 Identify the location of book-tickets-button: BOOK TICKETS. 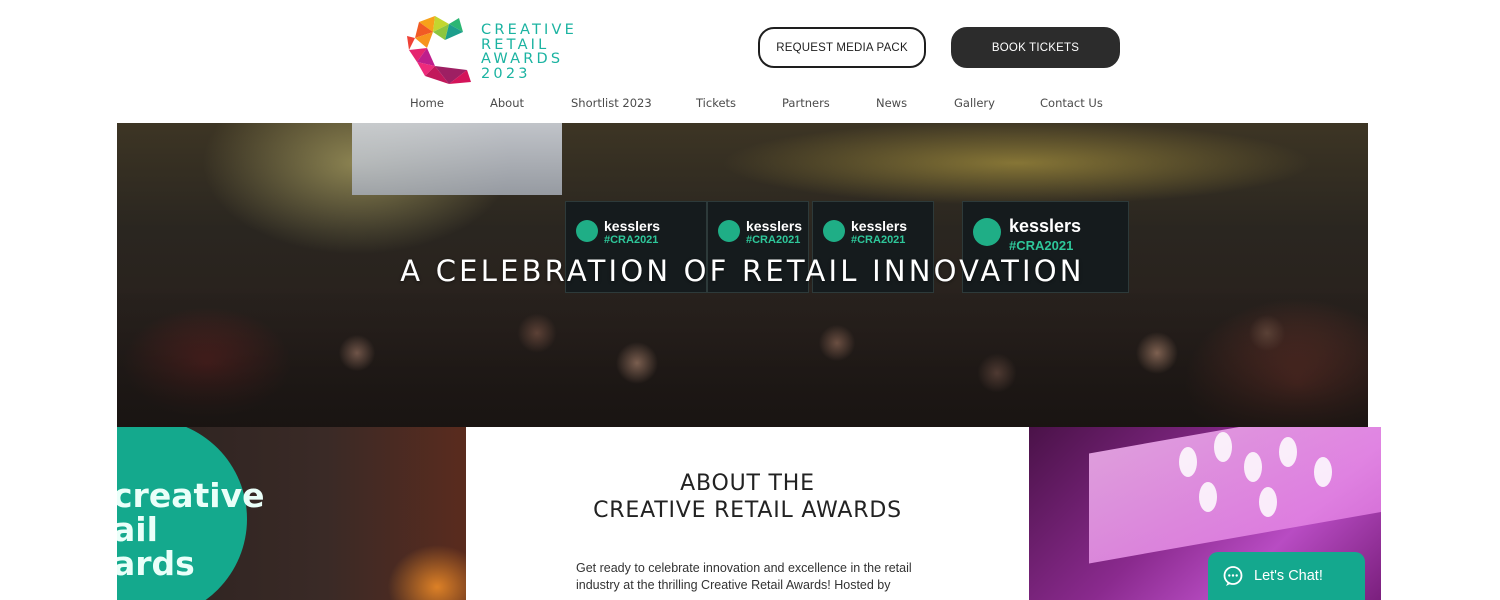
(1035, 47).